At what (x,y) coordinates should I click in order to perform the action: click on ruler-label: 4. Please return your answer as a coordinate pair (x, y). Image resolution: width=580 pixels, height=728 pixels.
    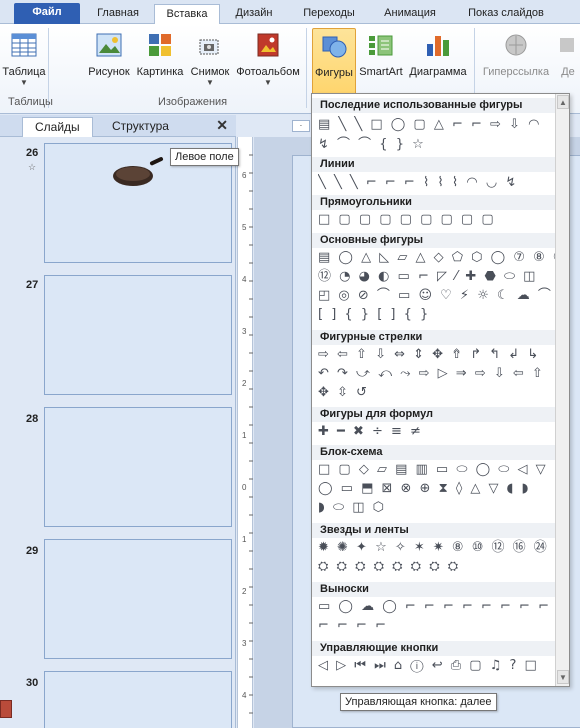
    Looking at the image, I should click on (244, 695).